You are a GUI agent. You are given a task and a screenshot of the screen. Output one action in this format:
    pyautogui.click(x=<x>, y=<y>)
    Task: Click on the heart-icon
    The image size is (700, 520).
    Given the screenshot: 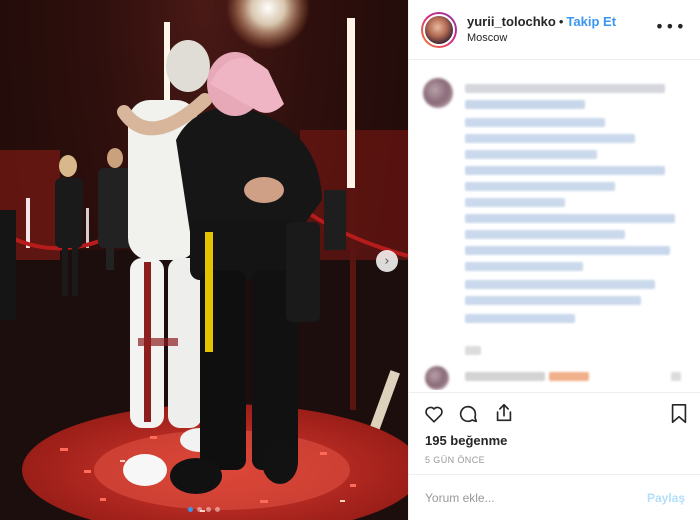 What is the action you would take?
    pyautogui.click(x=434, y=416)
    